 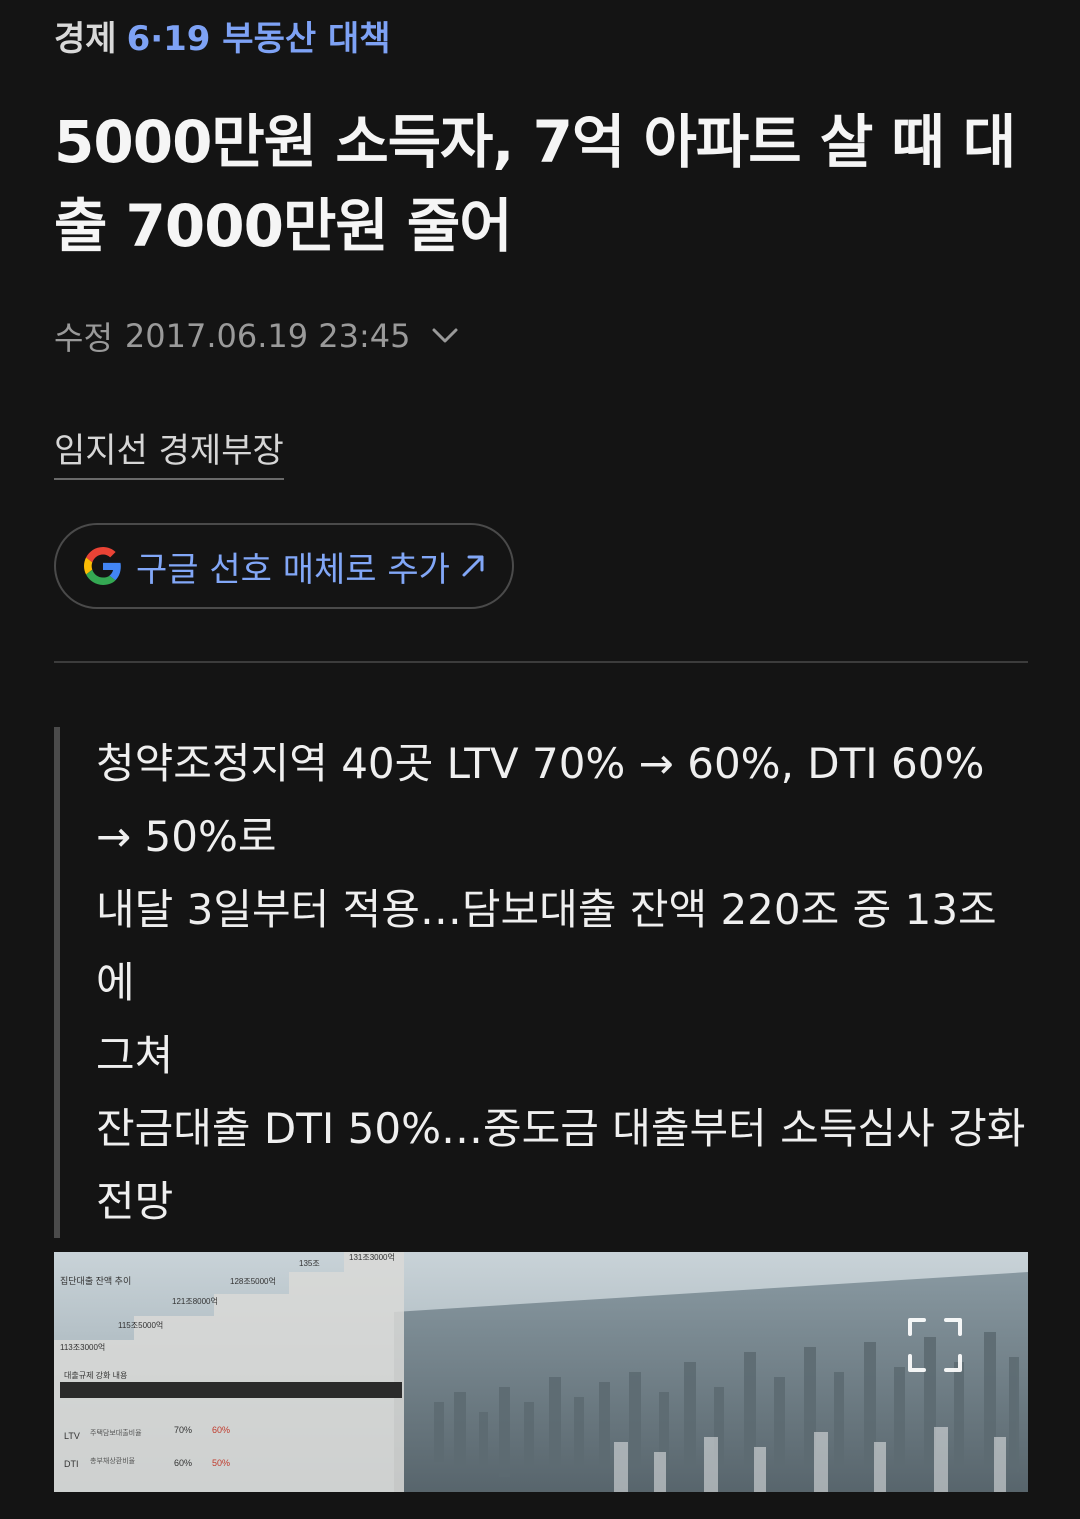 What do you see at coordinates (95, 1375) in the screenshot?
I see `infographic-rules-title: 대출규제 강화 내용` at bounding box center [95, 1375].